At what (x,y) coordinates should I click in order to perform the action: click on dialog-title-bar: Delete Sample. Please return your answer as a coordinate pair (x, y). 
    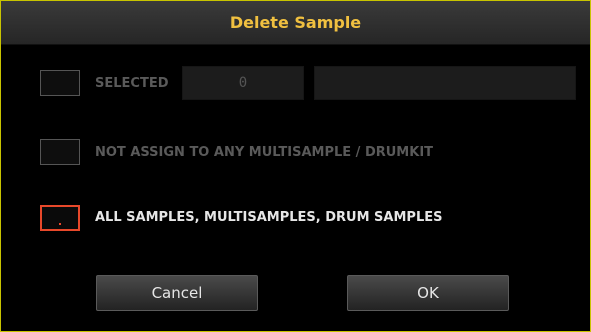
    Looking at the image, I should click on (295, 23).